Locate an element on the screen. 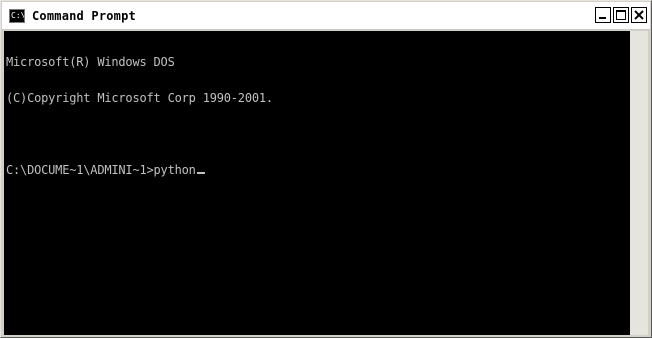  close-icon is located at coordinates (639, 15).